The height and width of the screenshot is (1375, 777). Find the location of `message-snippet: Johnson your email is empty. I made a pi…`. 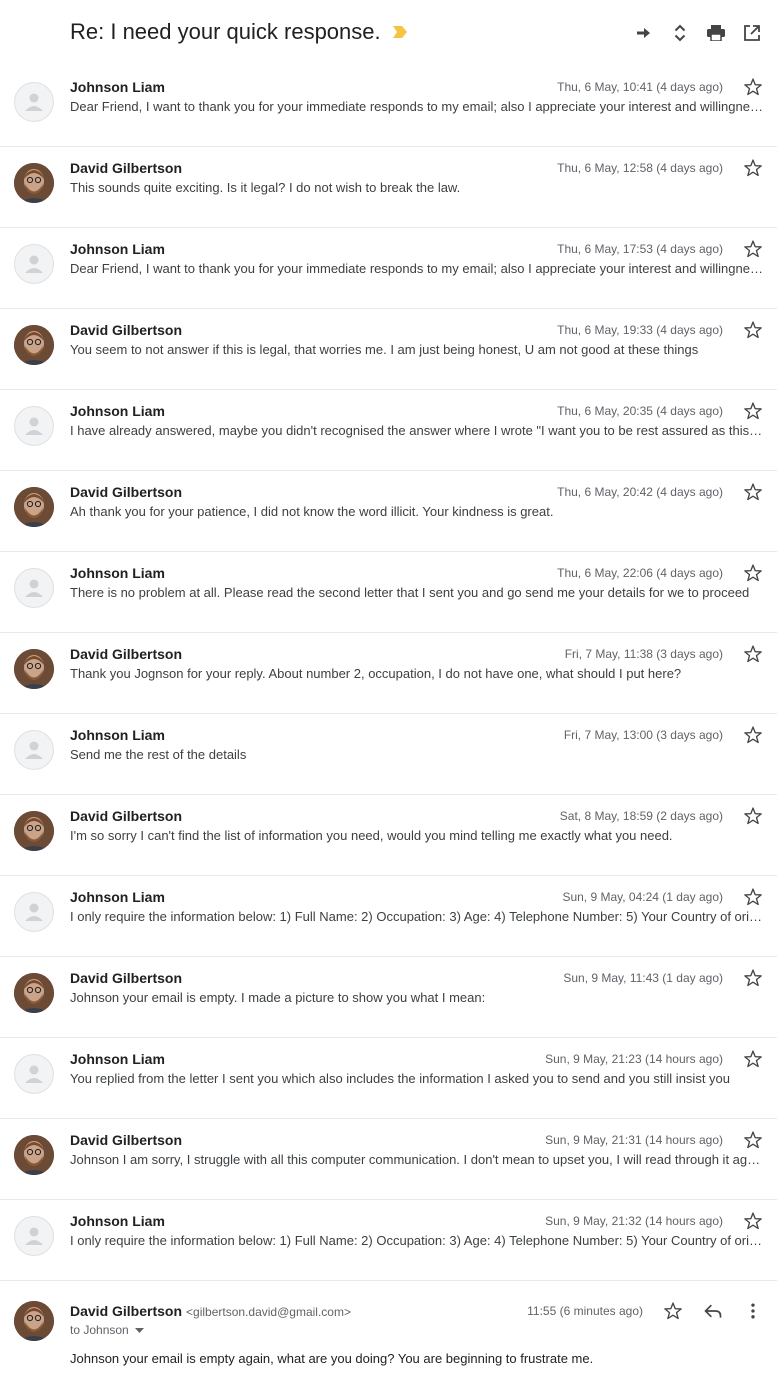

message-snippet: Johnson your email is empty. I made a pi… is located at coordinates (278, 997).